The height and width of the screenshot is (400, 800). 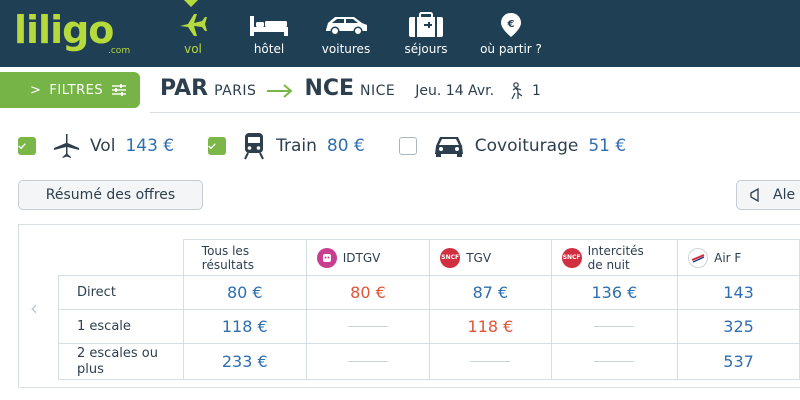 I want to click on active-nav-pointer, so click(x=191, y=3).